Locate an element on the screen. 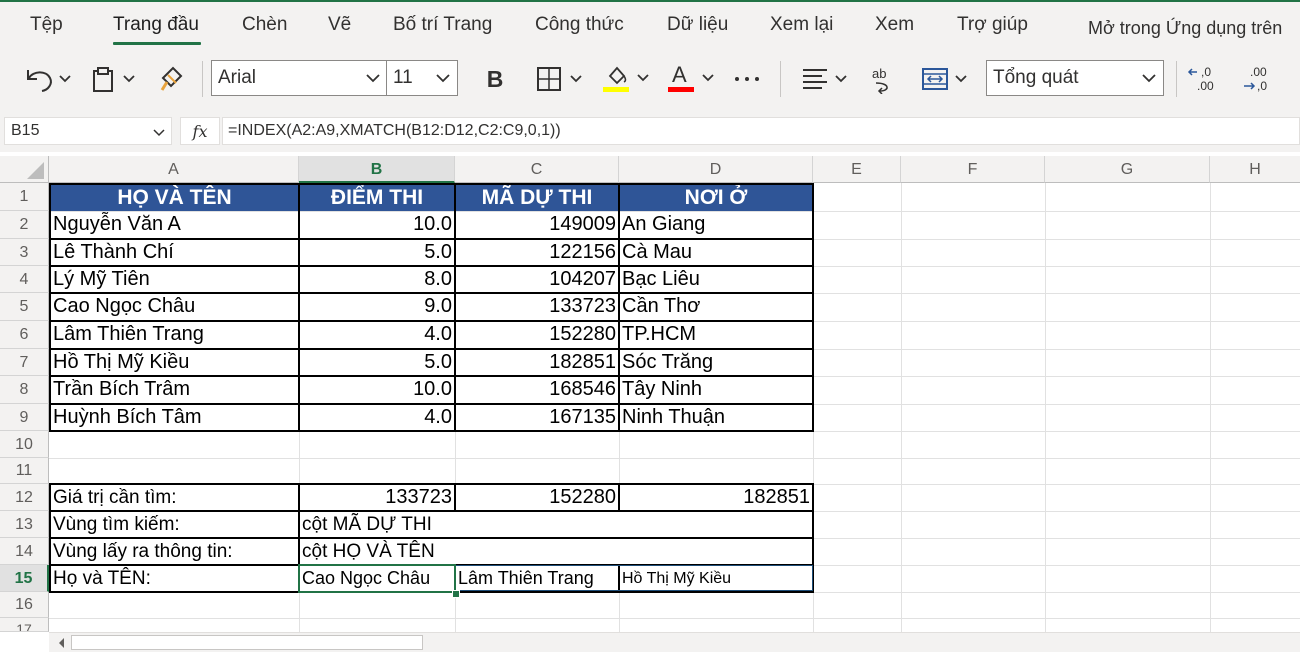 Image resolution: width=1300 pixels, height=652 pixels. table-cell: 168546 is located at coordinates (537, 390).